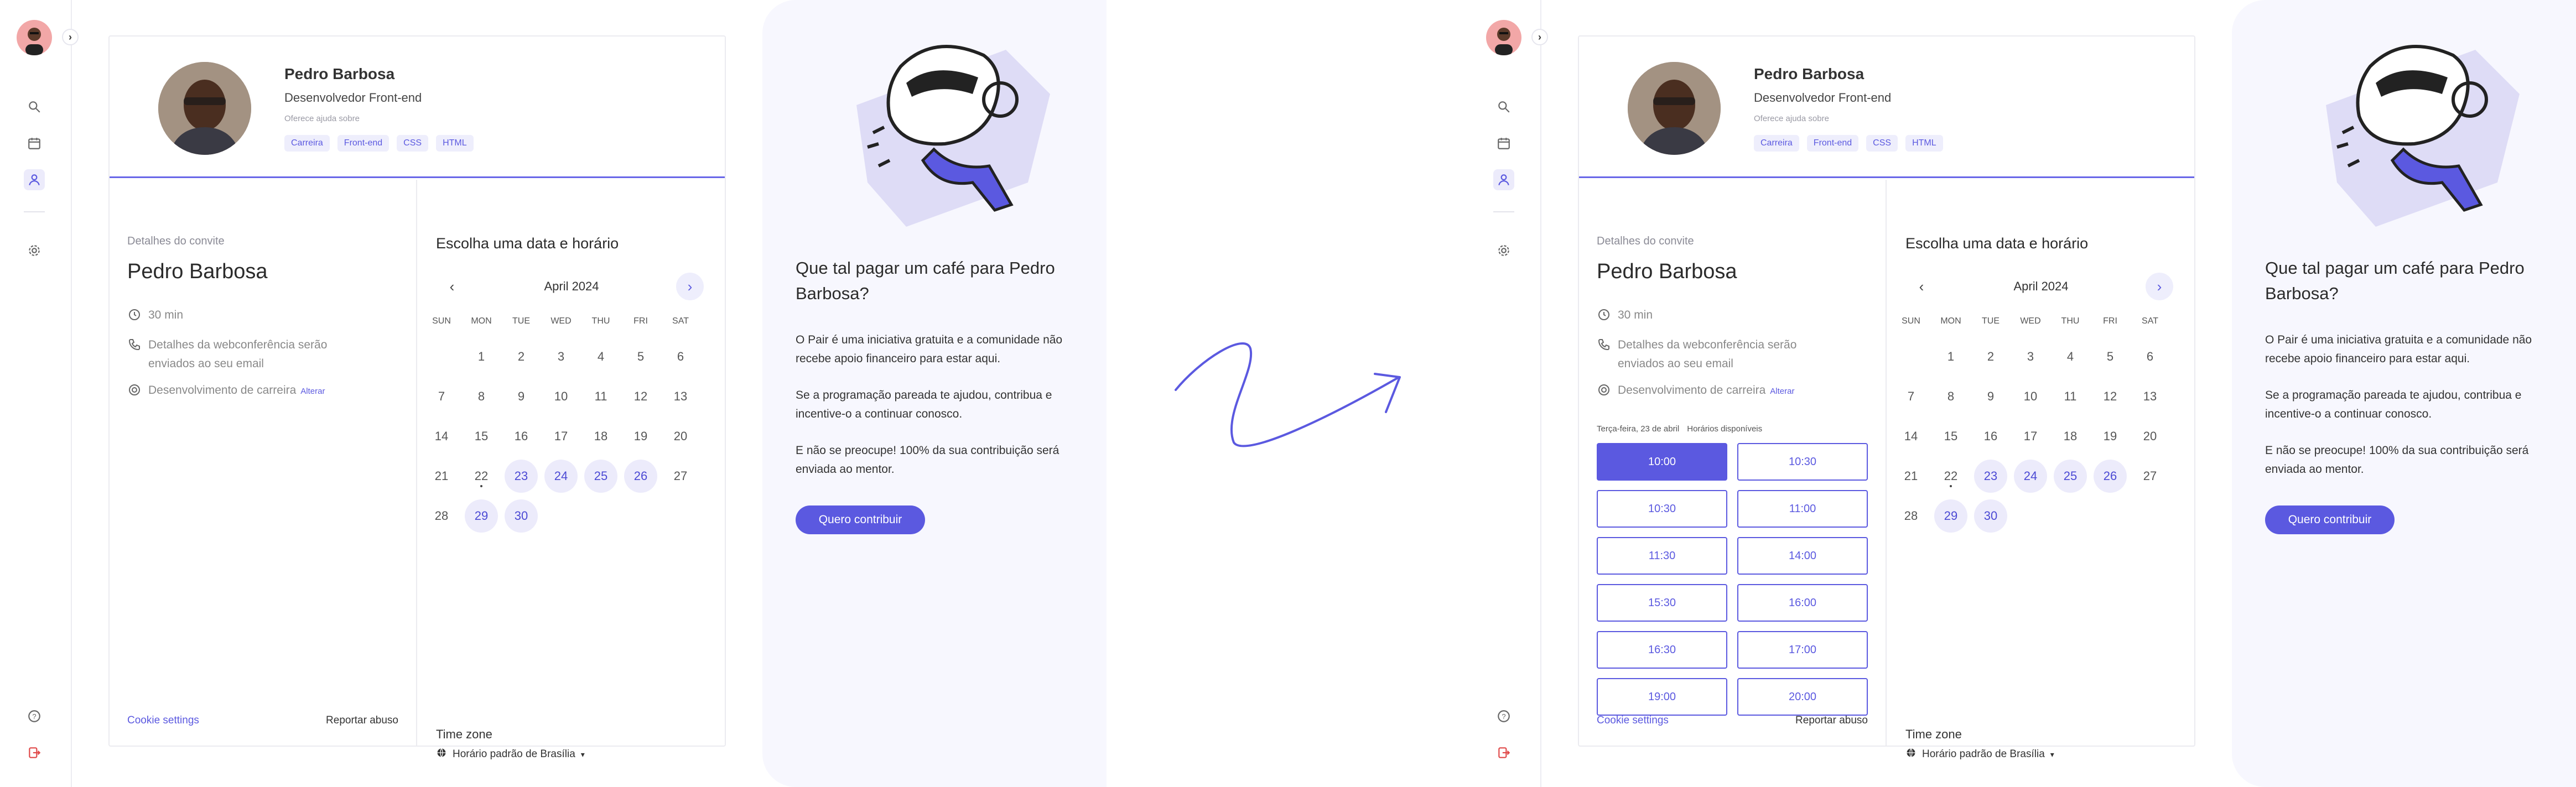 The width and height of the screenshot is (2576, 787). Describe the element at coordinates (1802, 556) in the screenshot. I see `time-slot: 14:00` at that location.